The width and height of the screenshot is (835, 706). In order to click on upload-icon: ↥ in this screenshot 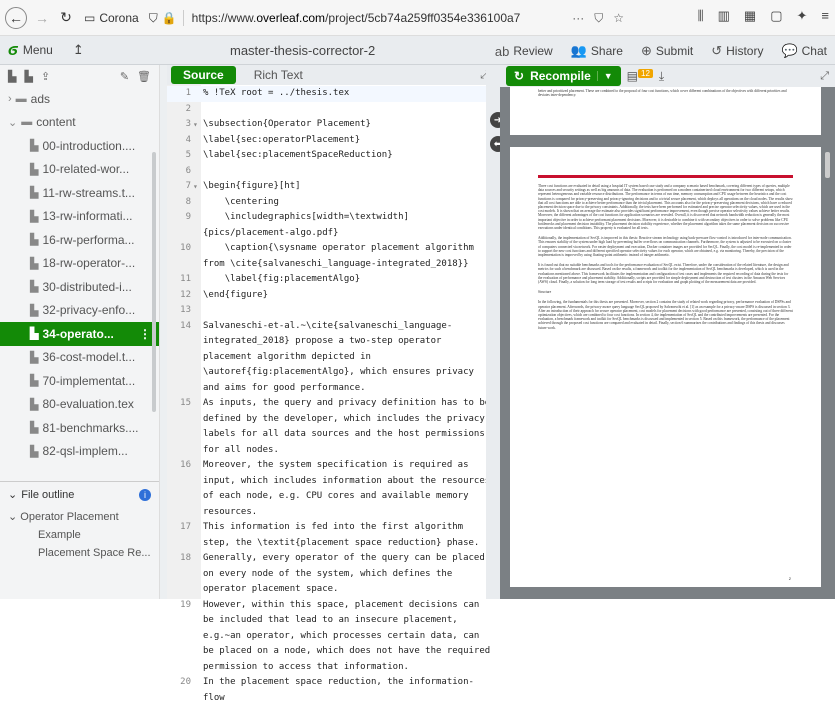, I will do `click(78, 50)`.